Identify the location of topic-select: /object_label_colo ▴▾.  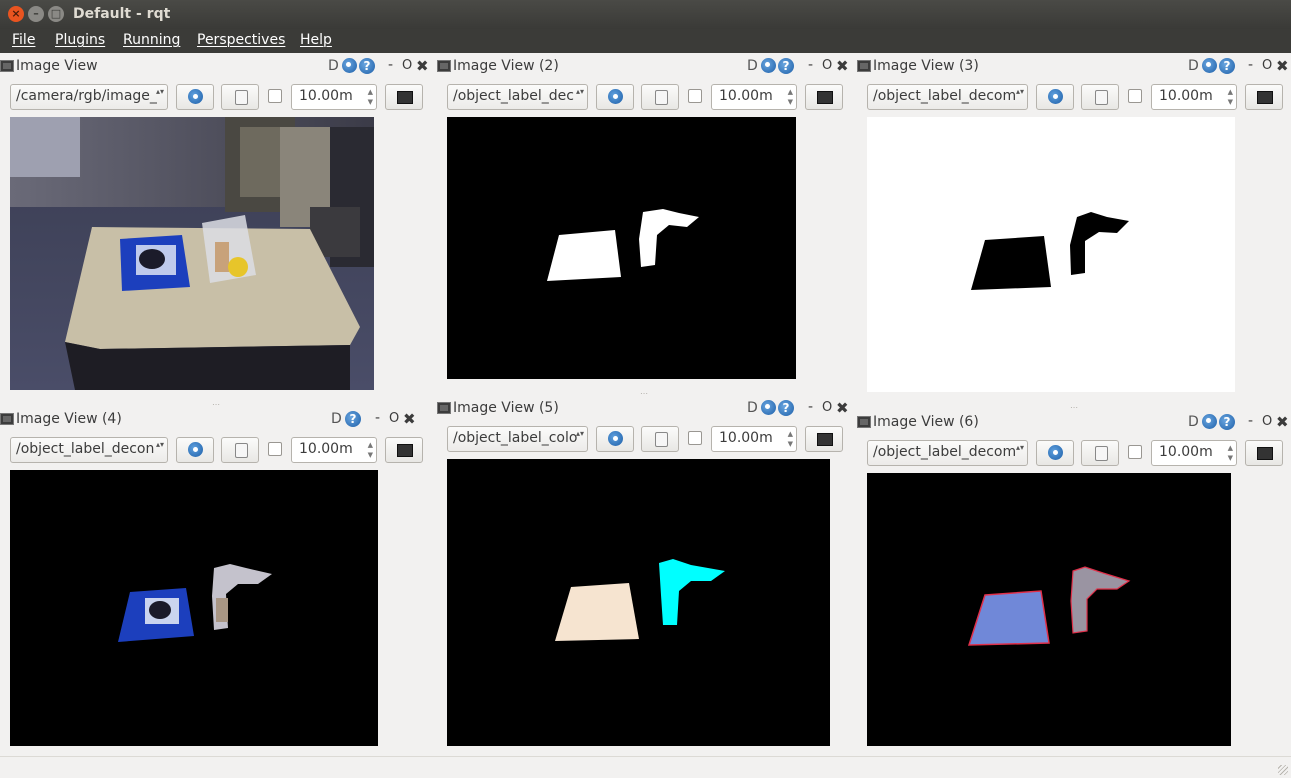
(517, 439).